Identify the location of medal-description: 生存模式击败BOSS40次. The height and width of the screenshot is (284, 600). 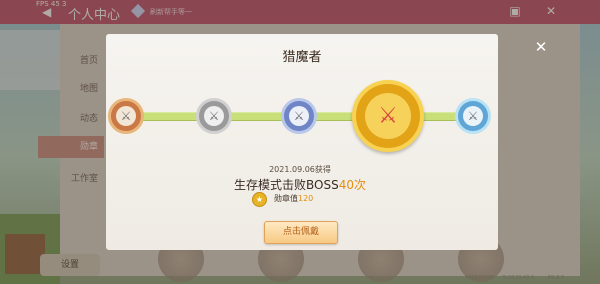
(300, 184).